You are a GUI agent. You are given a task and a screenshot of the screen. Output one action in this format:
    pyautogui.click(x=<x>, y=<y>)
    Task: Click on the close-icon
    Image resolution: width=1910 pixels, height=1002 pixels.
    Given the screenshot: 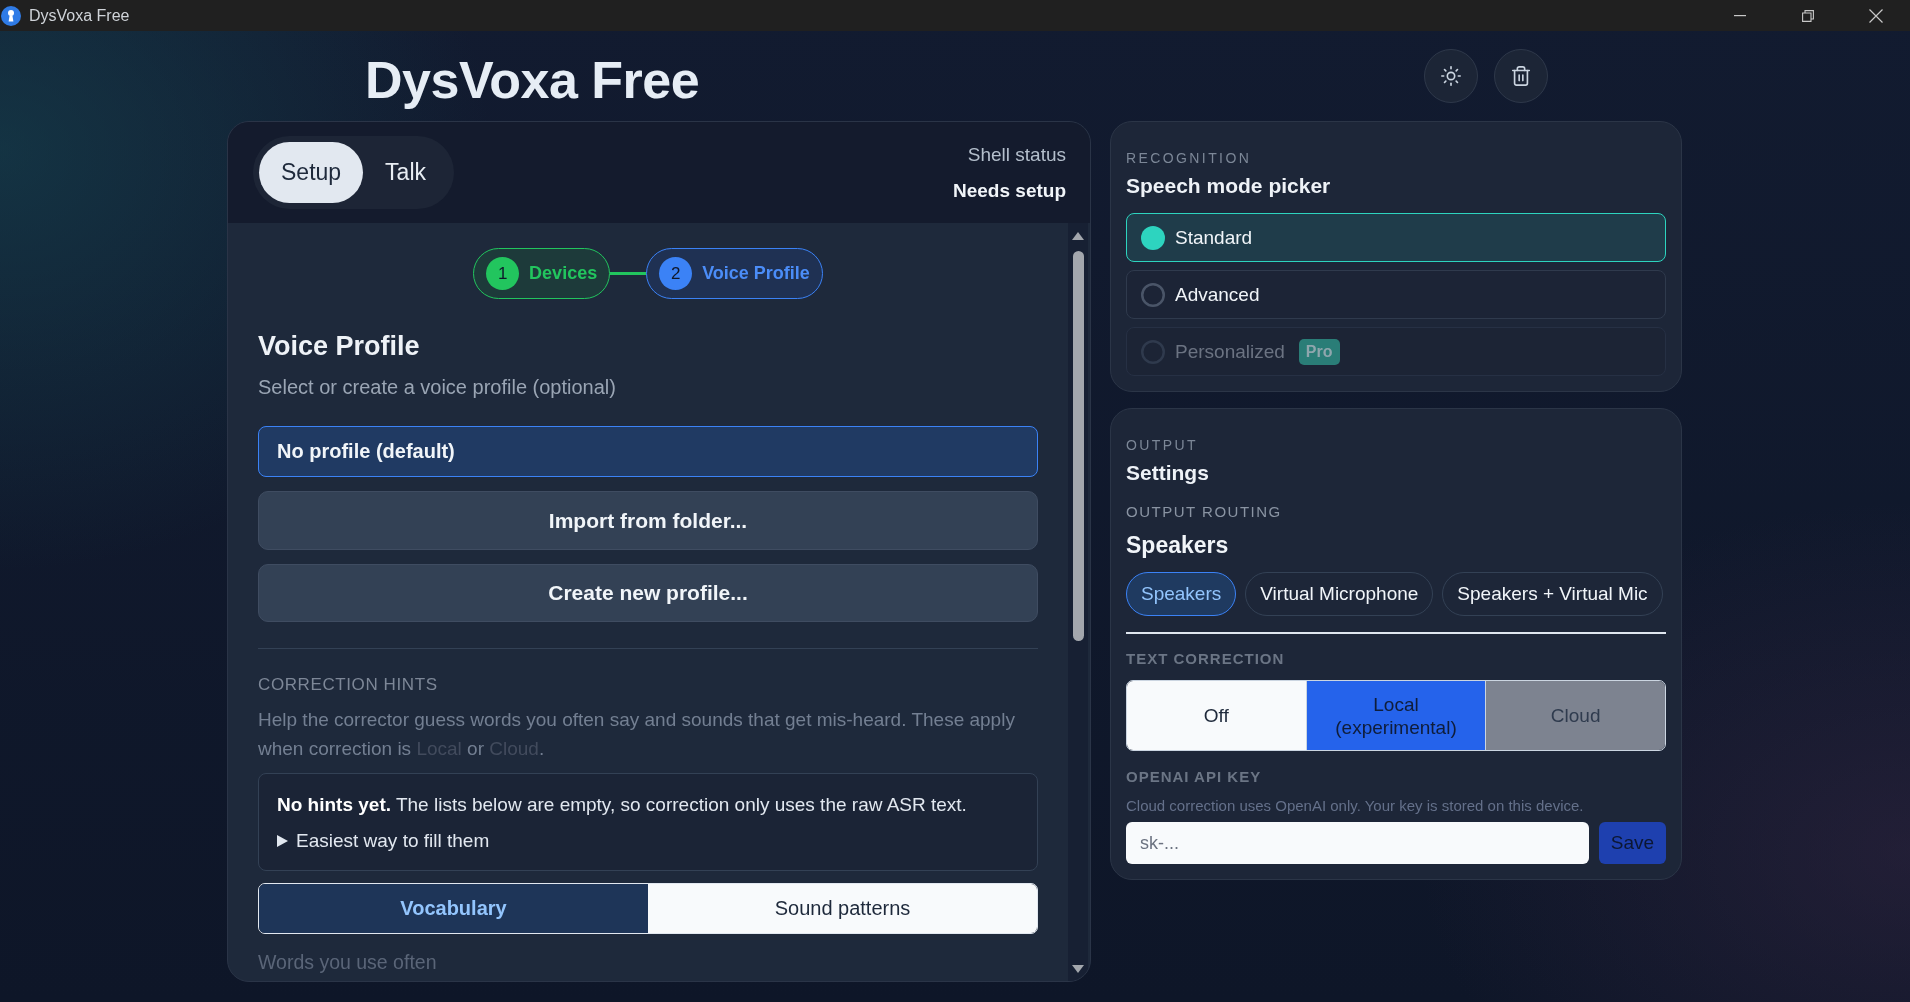 What is the action you would take?
    pyautogui.click(x=1876, y=15)
    